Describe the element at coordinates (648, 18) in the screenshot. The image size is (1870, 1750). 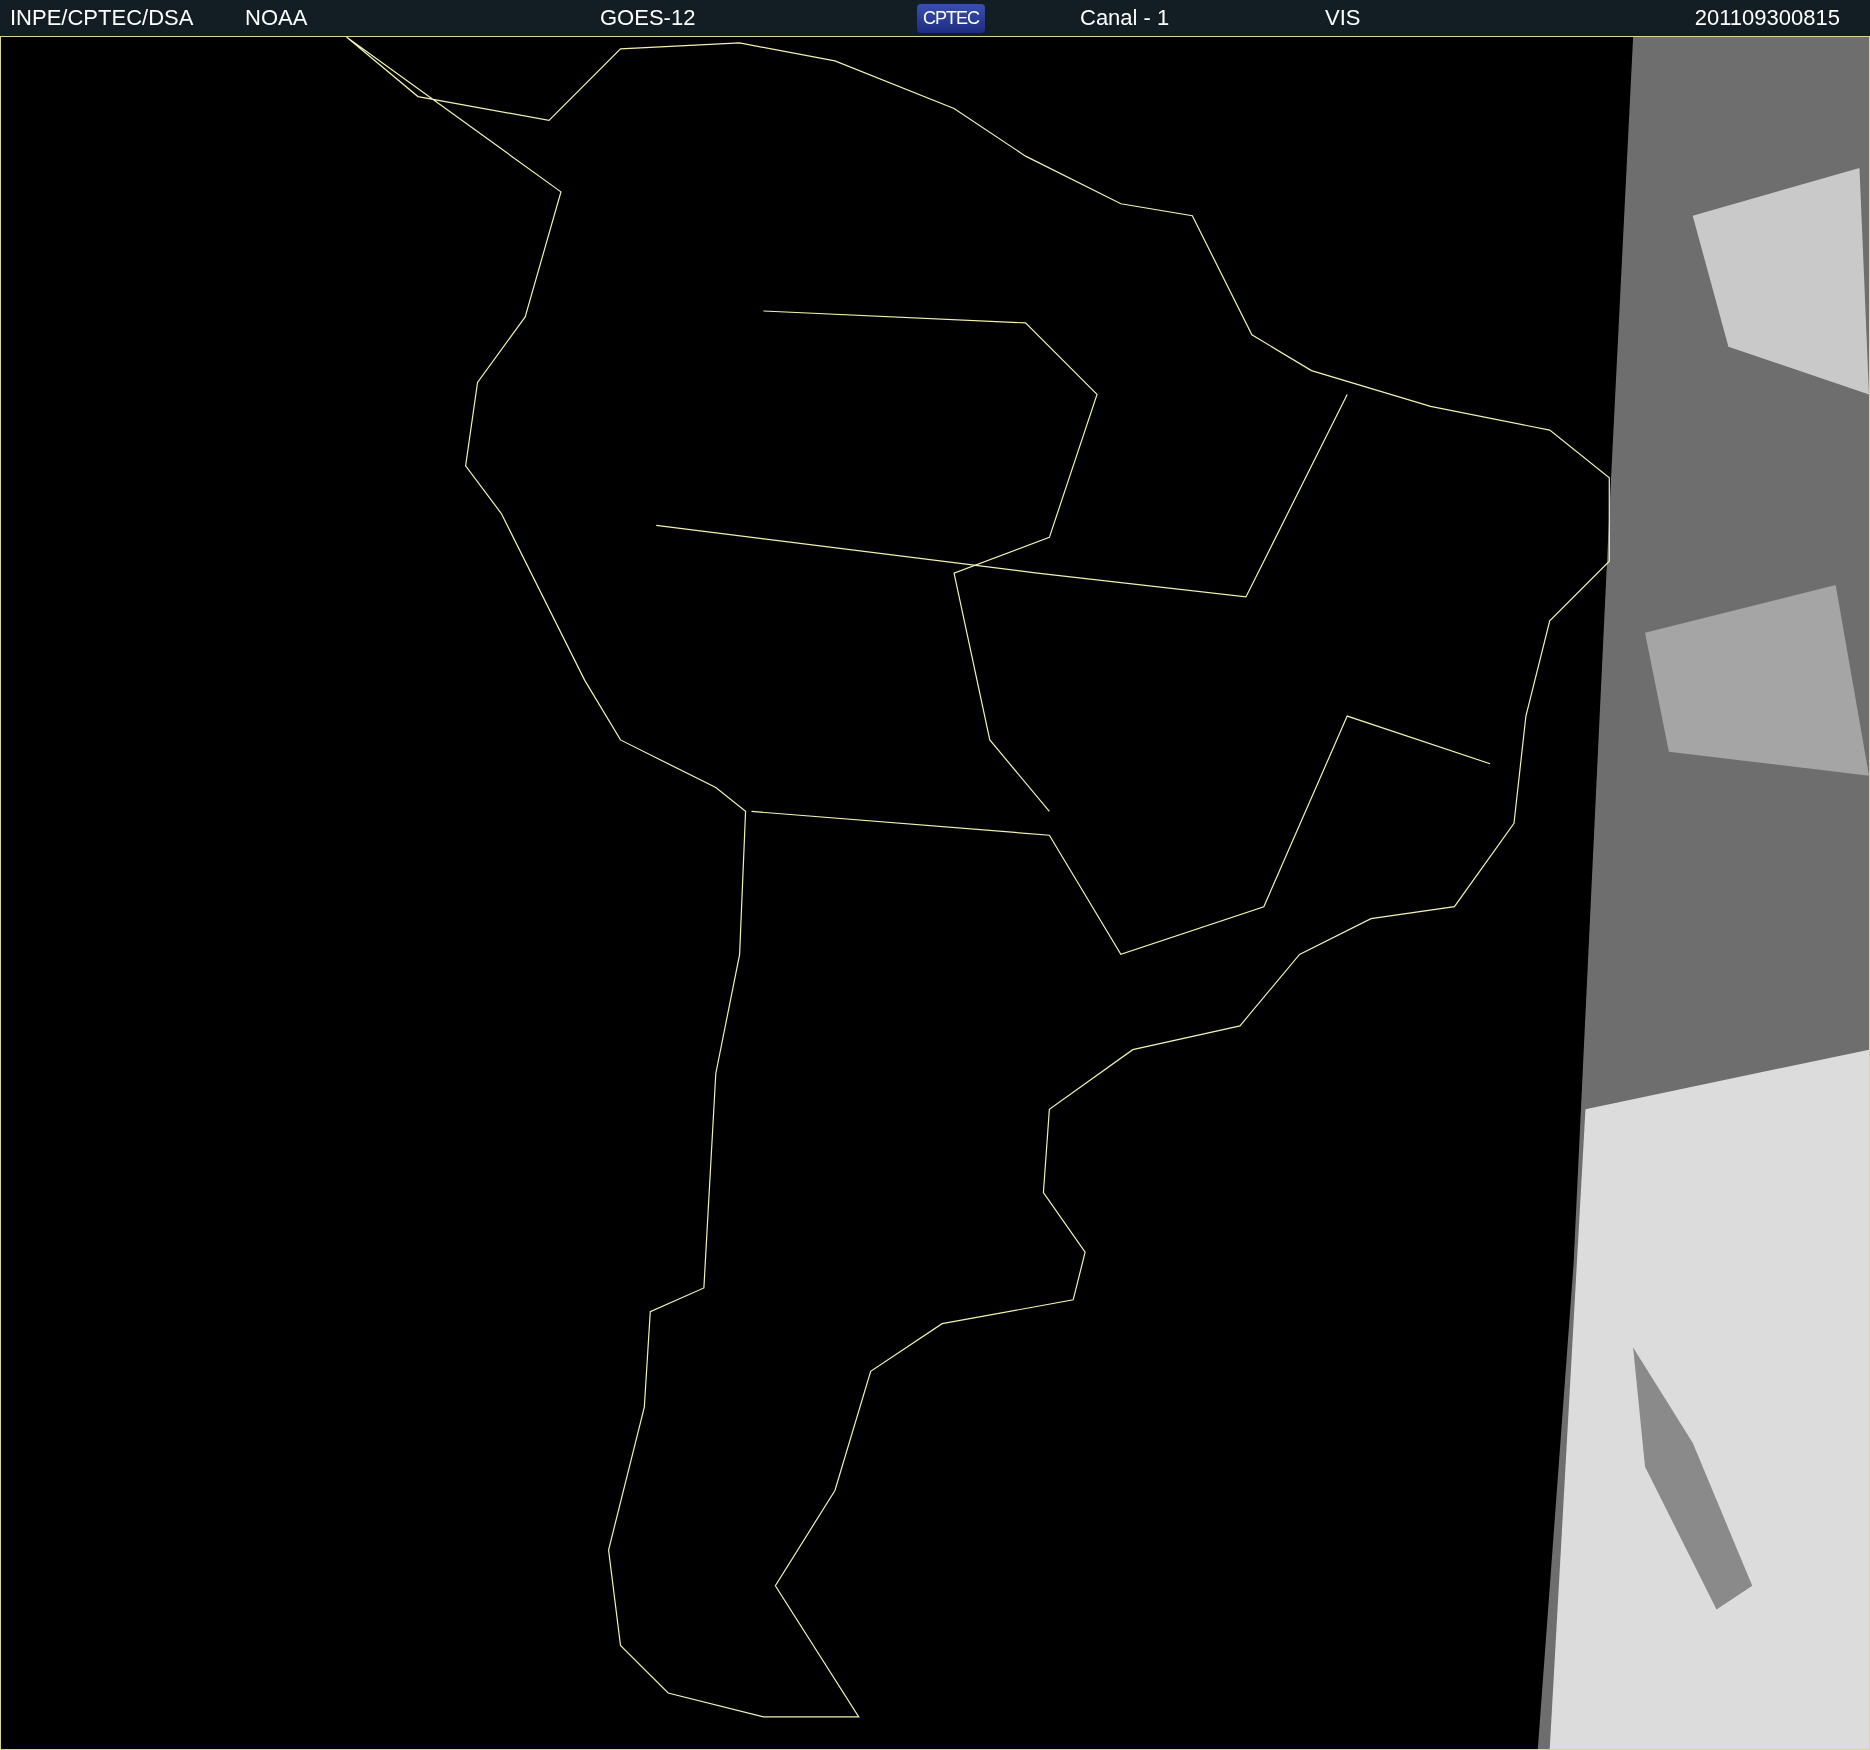
I see `satellite-label: GOES-12` at that location.